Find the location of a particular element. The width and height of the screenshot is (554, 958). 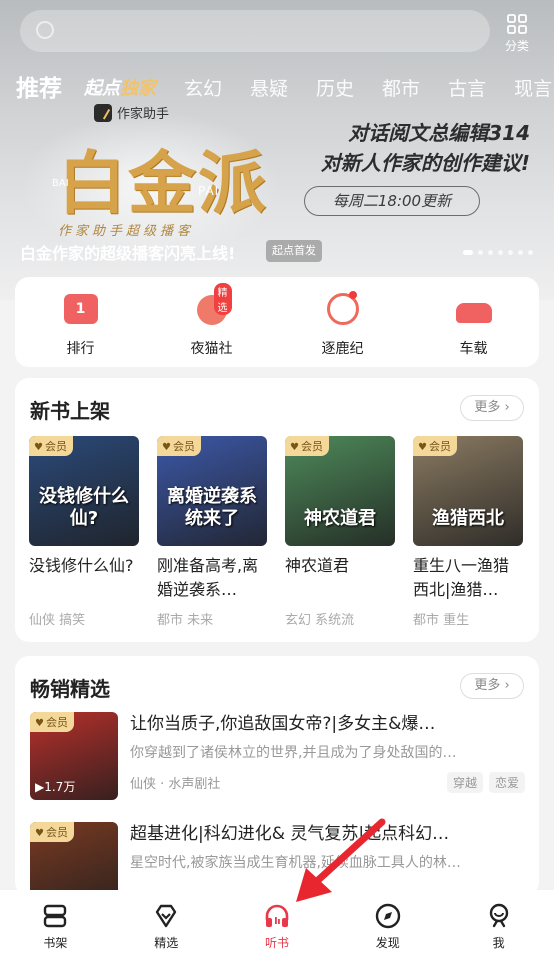

first-release-tag: 起点首发 is located at coordinates (294, 251).